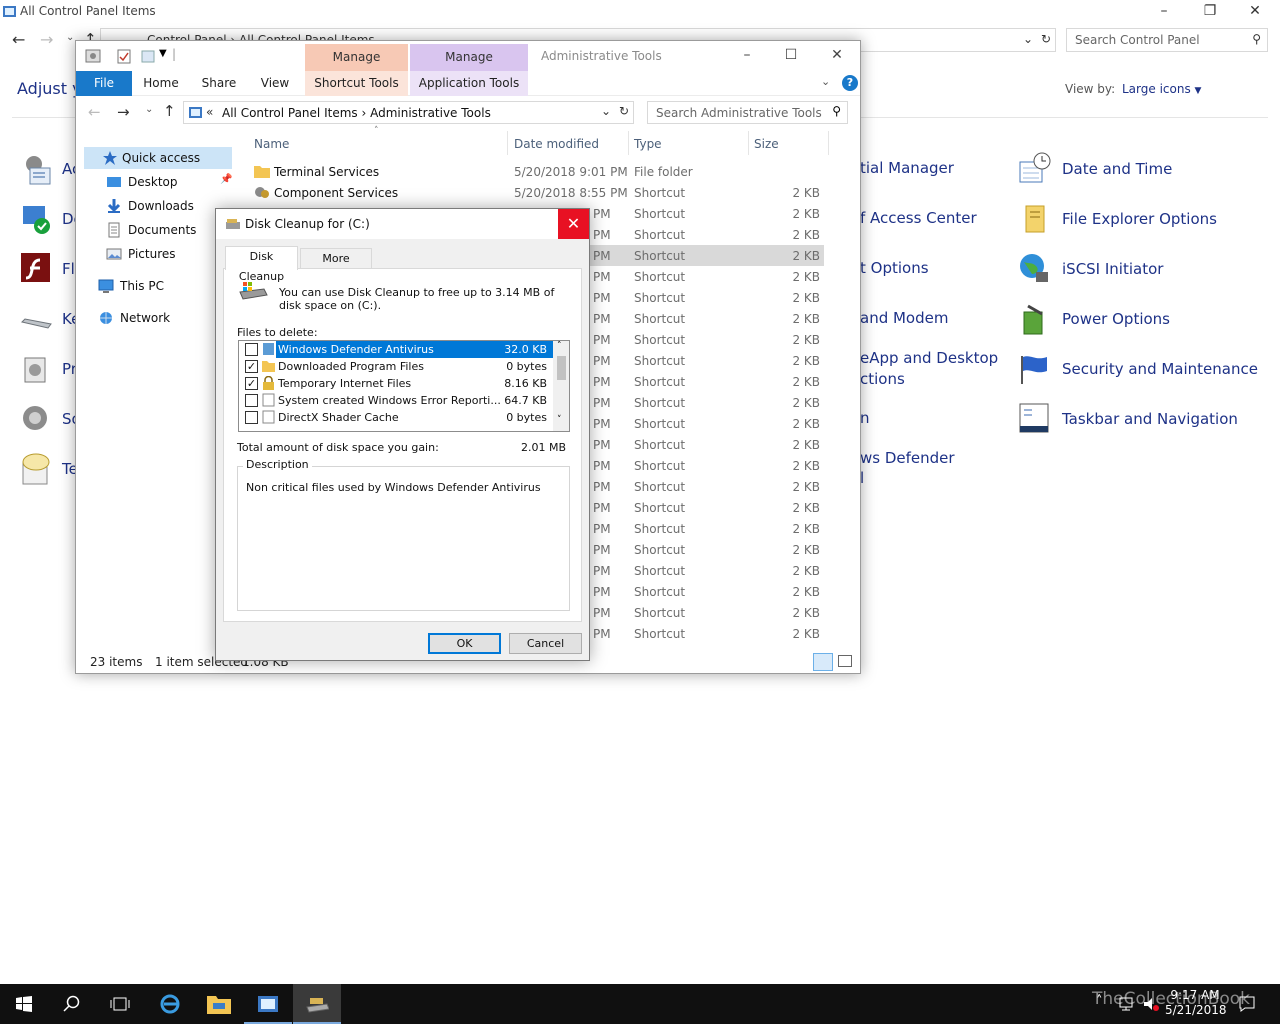  What do you see at coordinates (70, 37) in the screenshot?
I see `recent-locations-icon: ⌄` at bounding box center [70, 37].